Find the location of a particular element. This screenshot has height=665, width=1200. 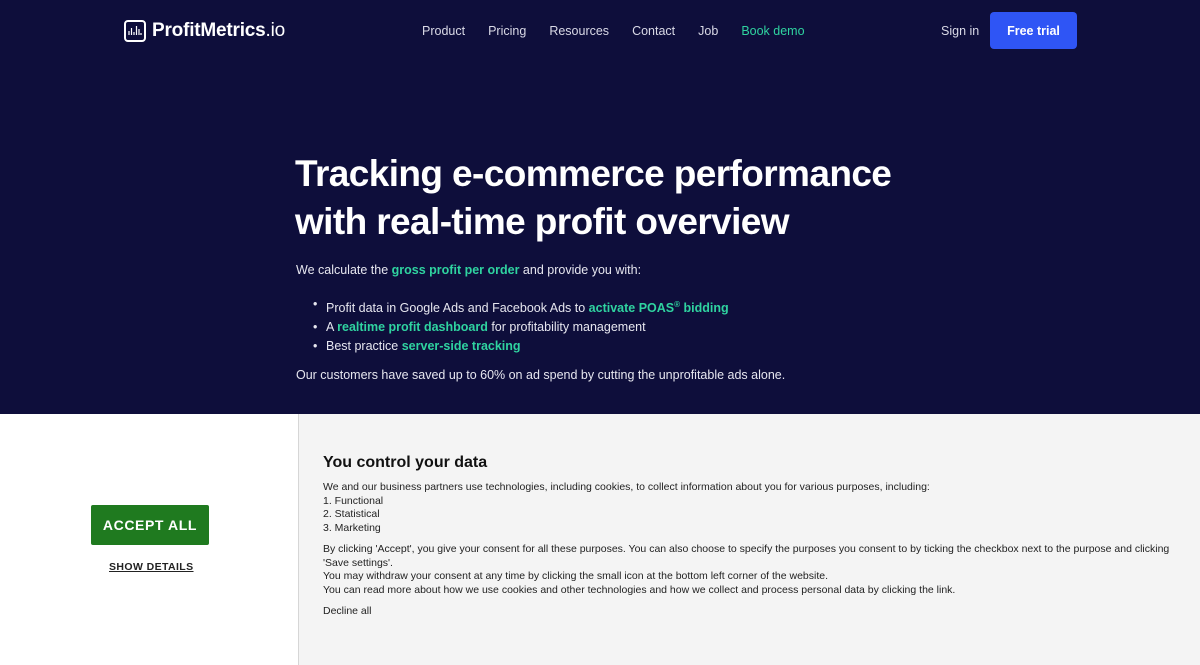

gross-profit-link: gross profit per order is located at coordinates (456, 270).